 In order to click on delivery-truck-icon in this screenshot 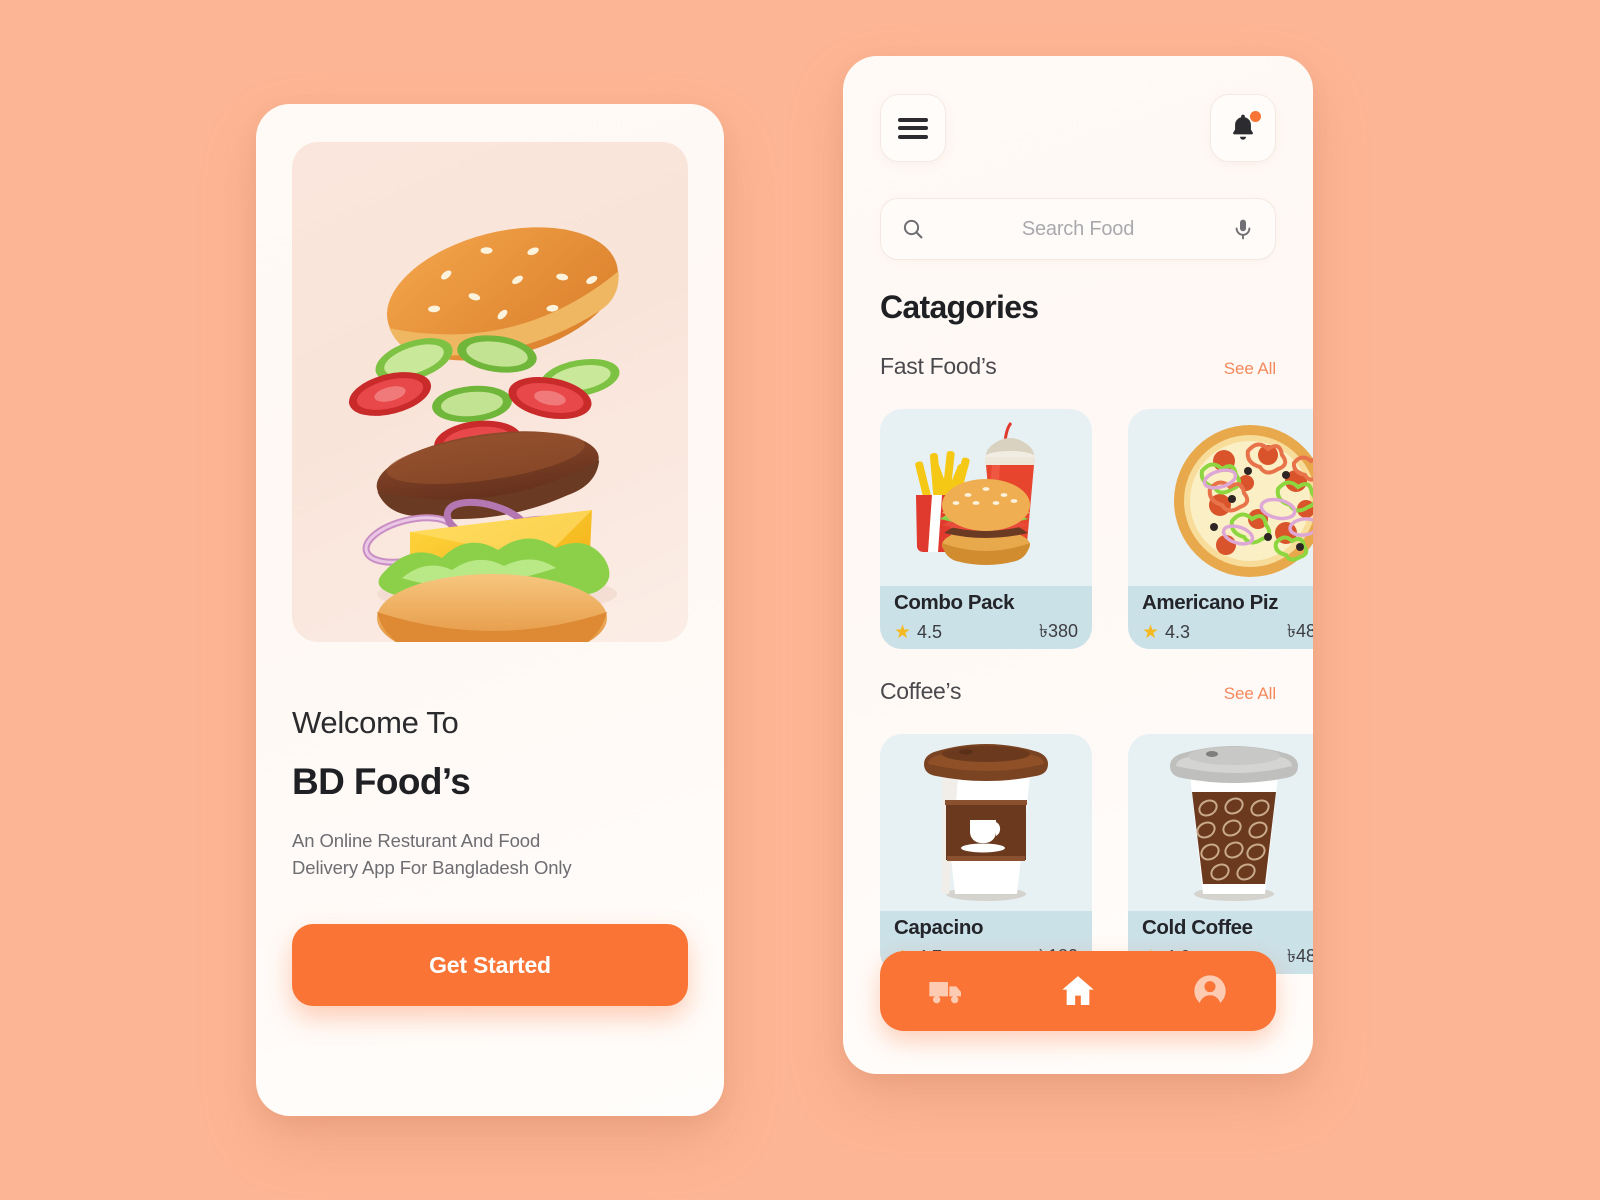, I will do `click(945, 993)`.